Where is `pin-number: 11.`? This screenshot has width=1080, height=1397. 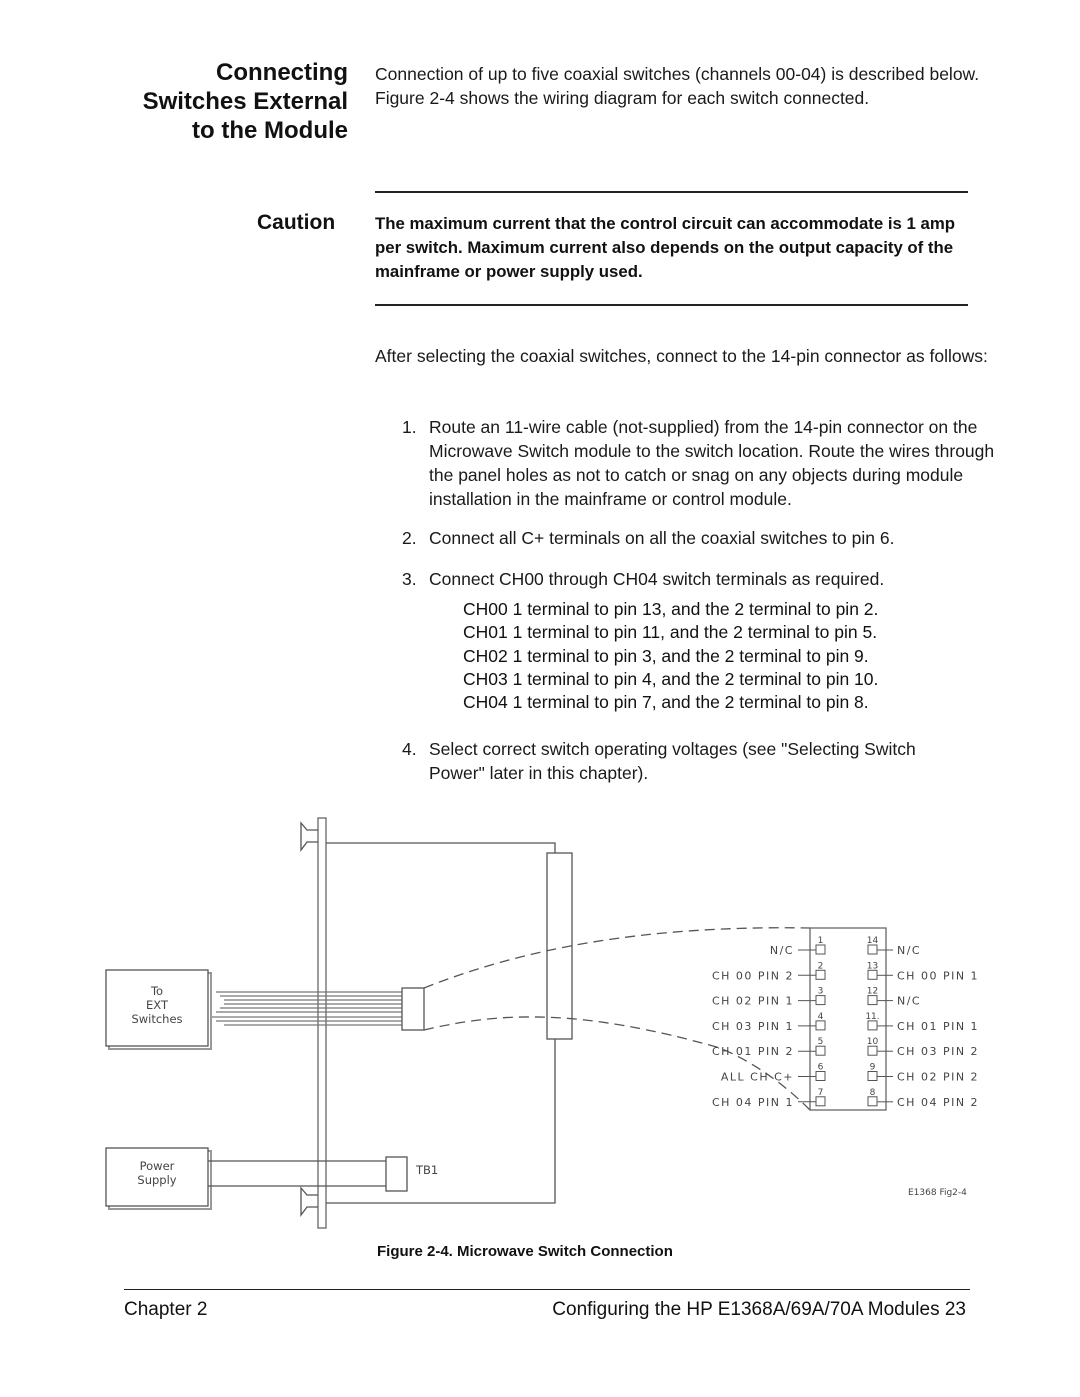 pin-number: 11. is located at coordinates (872, 1017).